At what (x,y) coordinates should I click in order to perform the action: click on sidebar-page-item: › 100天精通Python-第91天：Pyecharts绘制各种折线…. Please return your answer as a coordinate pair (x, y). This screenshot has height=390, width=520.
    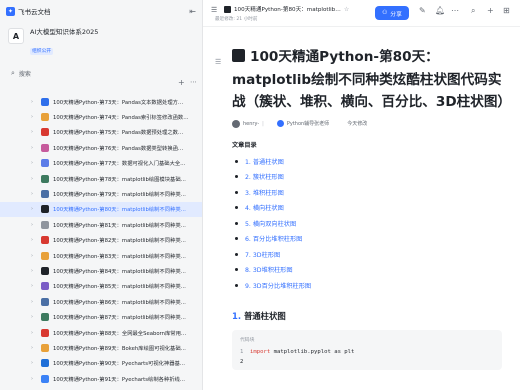
    Looking at the image, I should click on (101, 378).